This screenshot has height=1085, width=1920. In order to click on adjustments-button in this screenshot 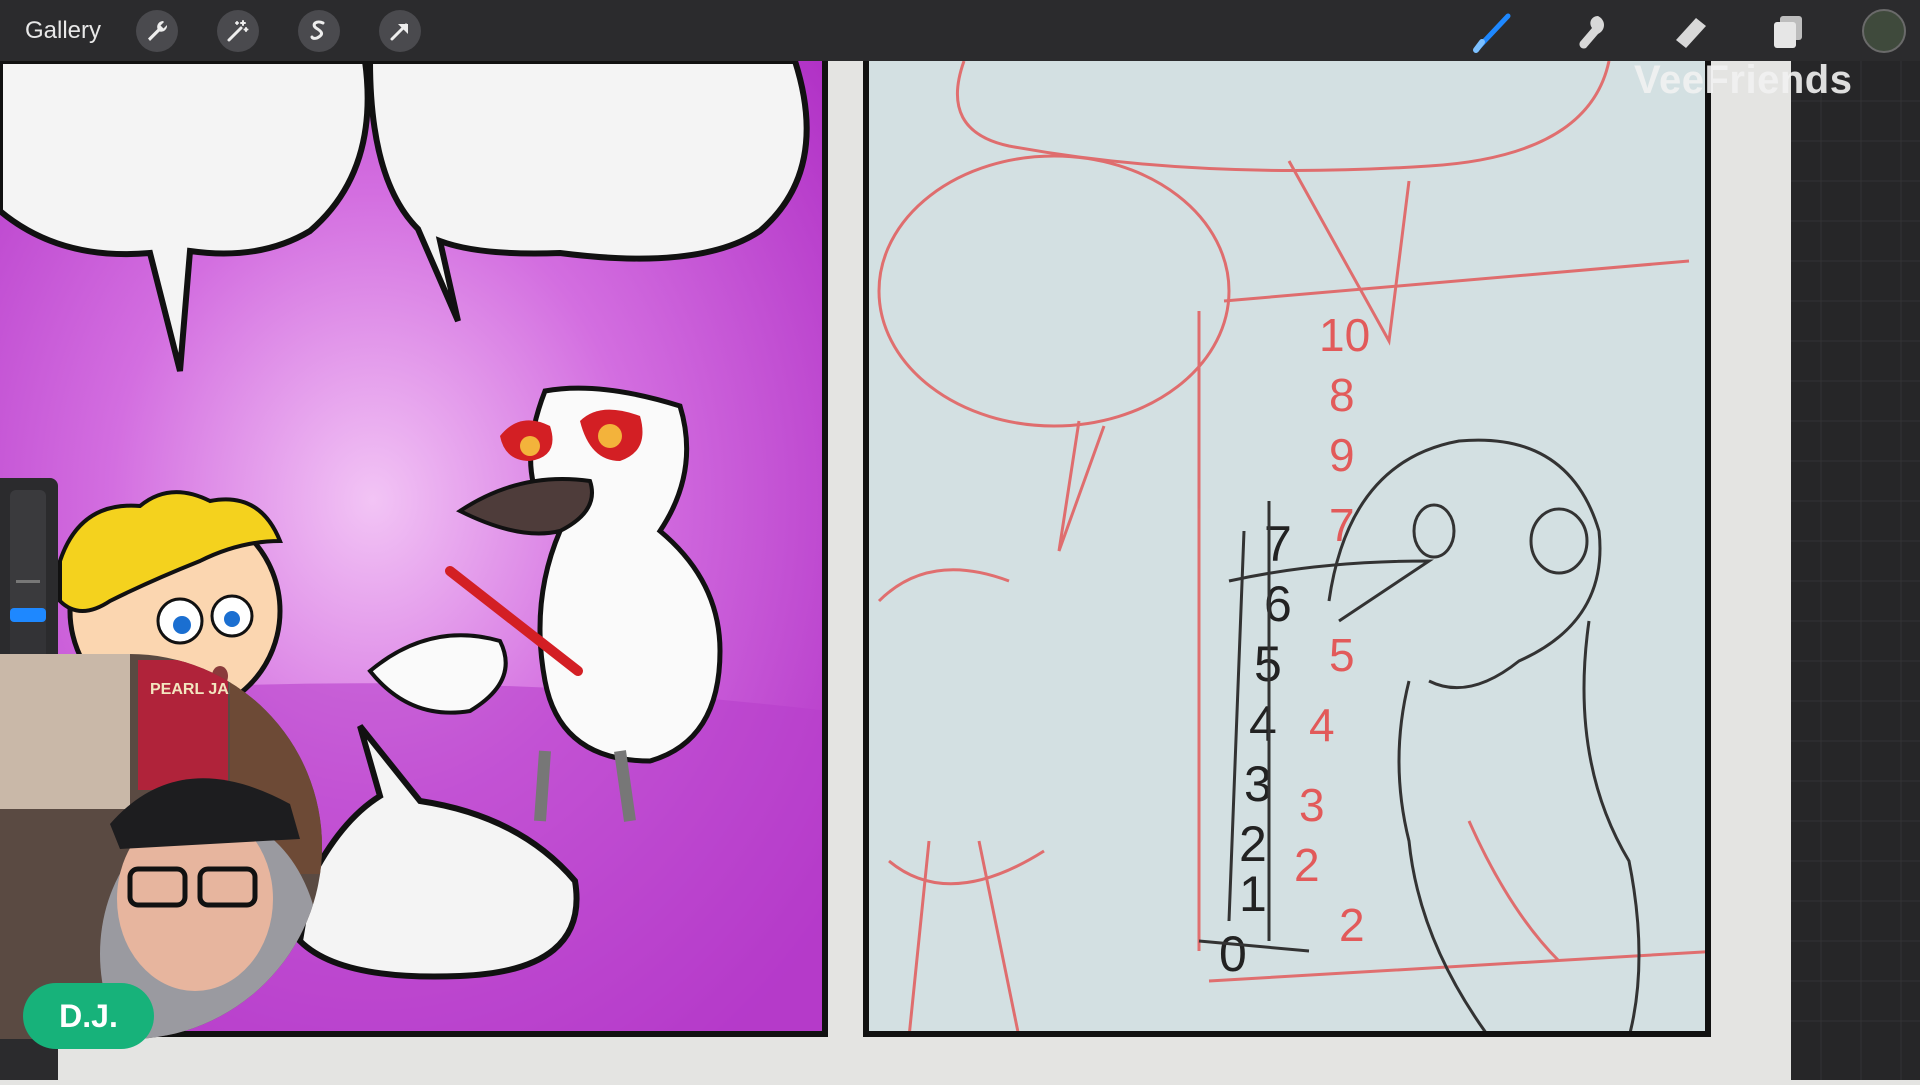, I will do `click(238, 31)`.